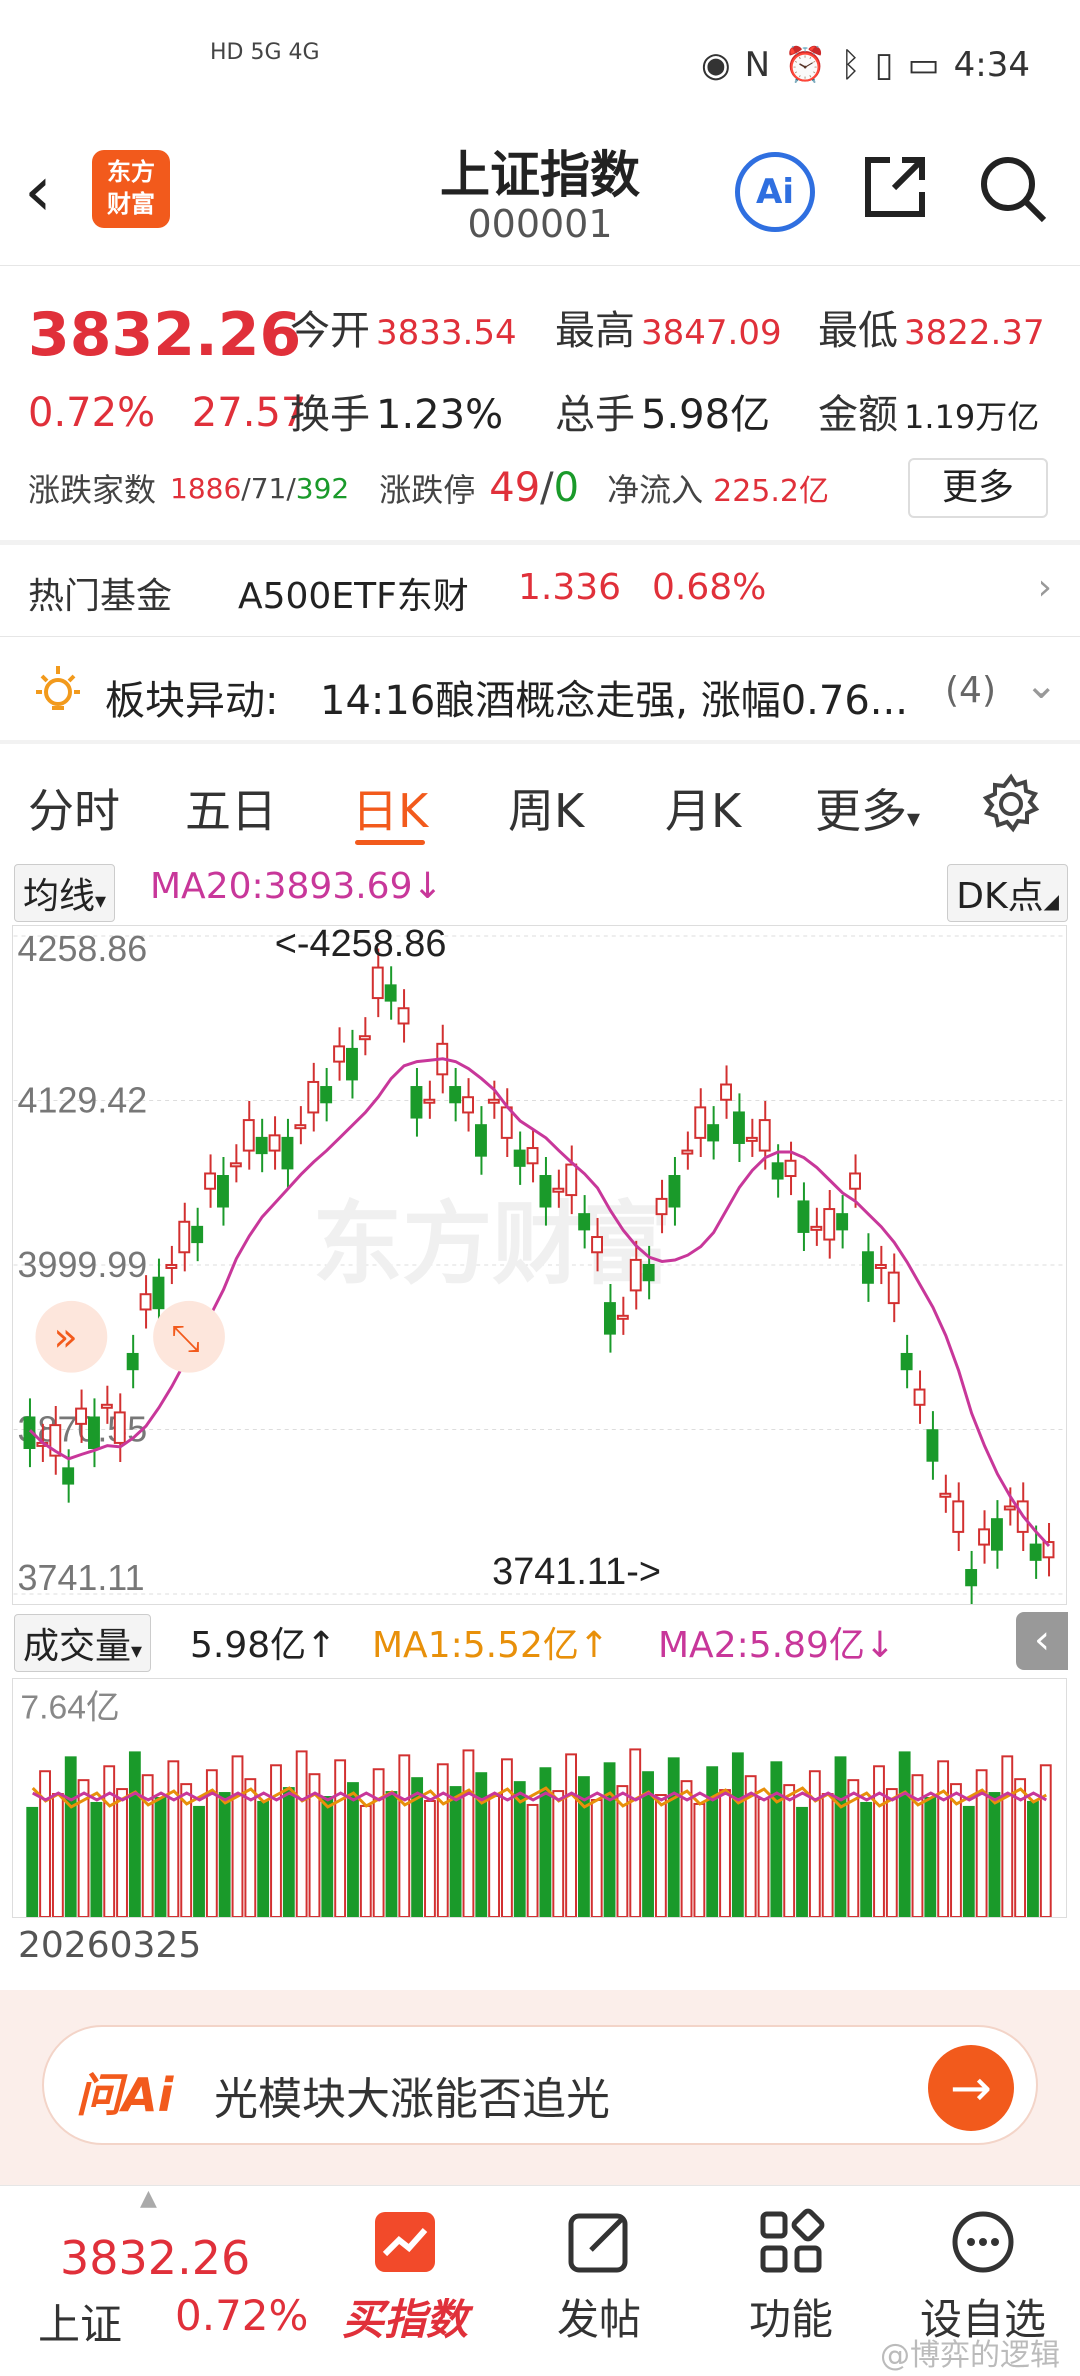 Image resolution: width=1080 pixels, height=2376 pixels. What do you see at coordinates (1042, 1641) in the screenshot?
I see `collapse-panel-button: ‹` at bounding box center [1042, 1641].